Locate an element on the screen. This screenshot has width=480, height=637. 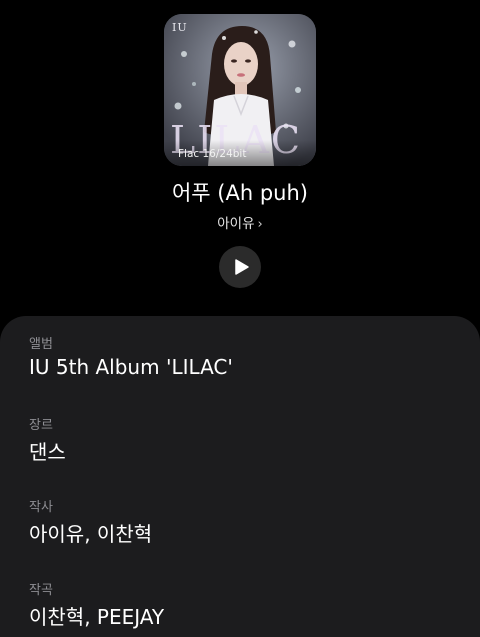
song-title: 어푸 (Ah puh) is located at coordinates (239, 193).